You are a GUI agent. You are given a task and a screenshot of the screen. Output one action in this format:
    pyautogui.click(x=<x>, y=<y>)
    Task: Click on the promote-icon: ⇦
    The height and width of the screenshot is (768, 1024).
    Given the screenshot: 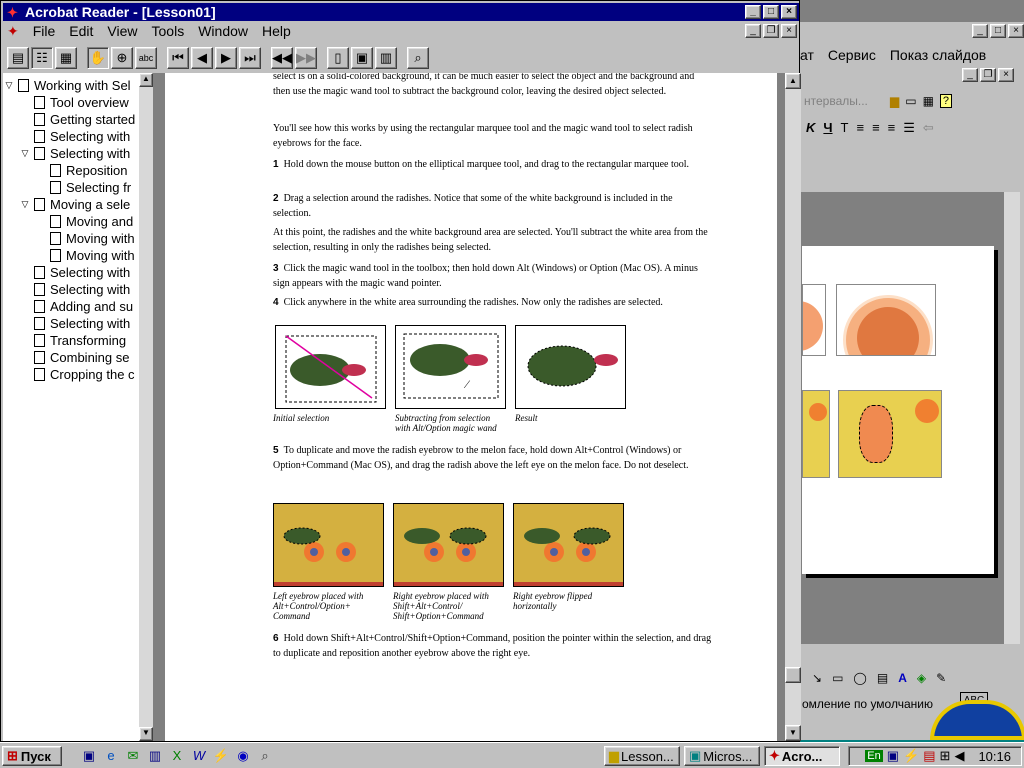 What is the action you would take?
    pyautogui.click(x=928, y=128)
    